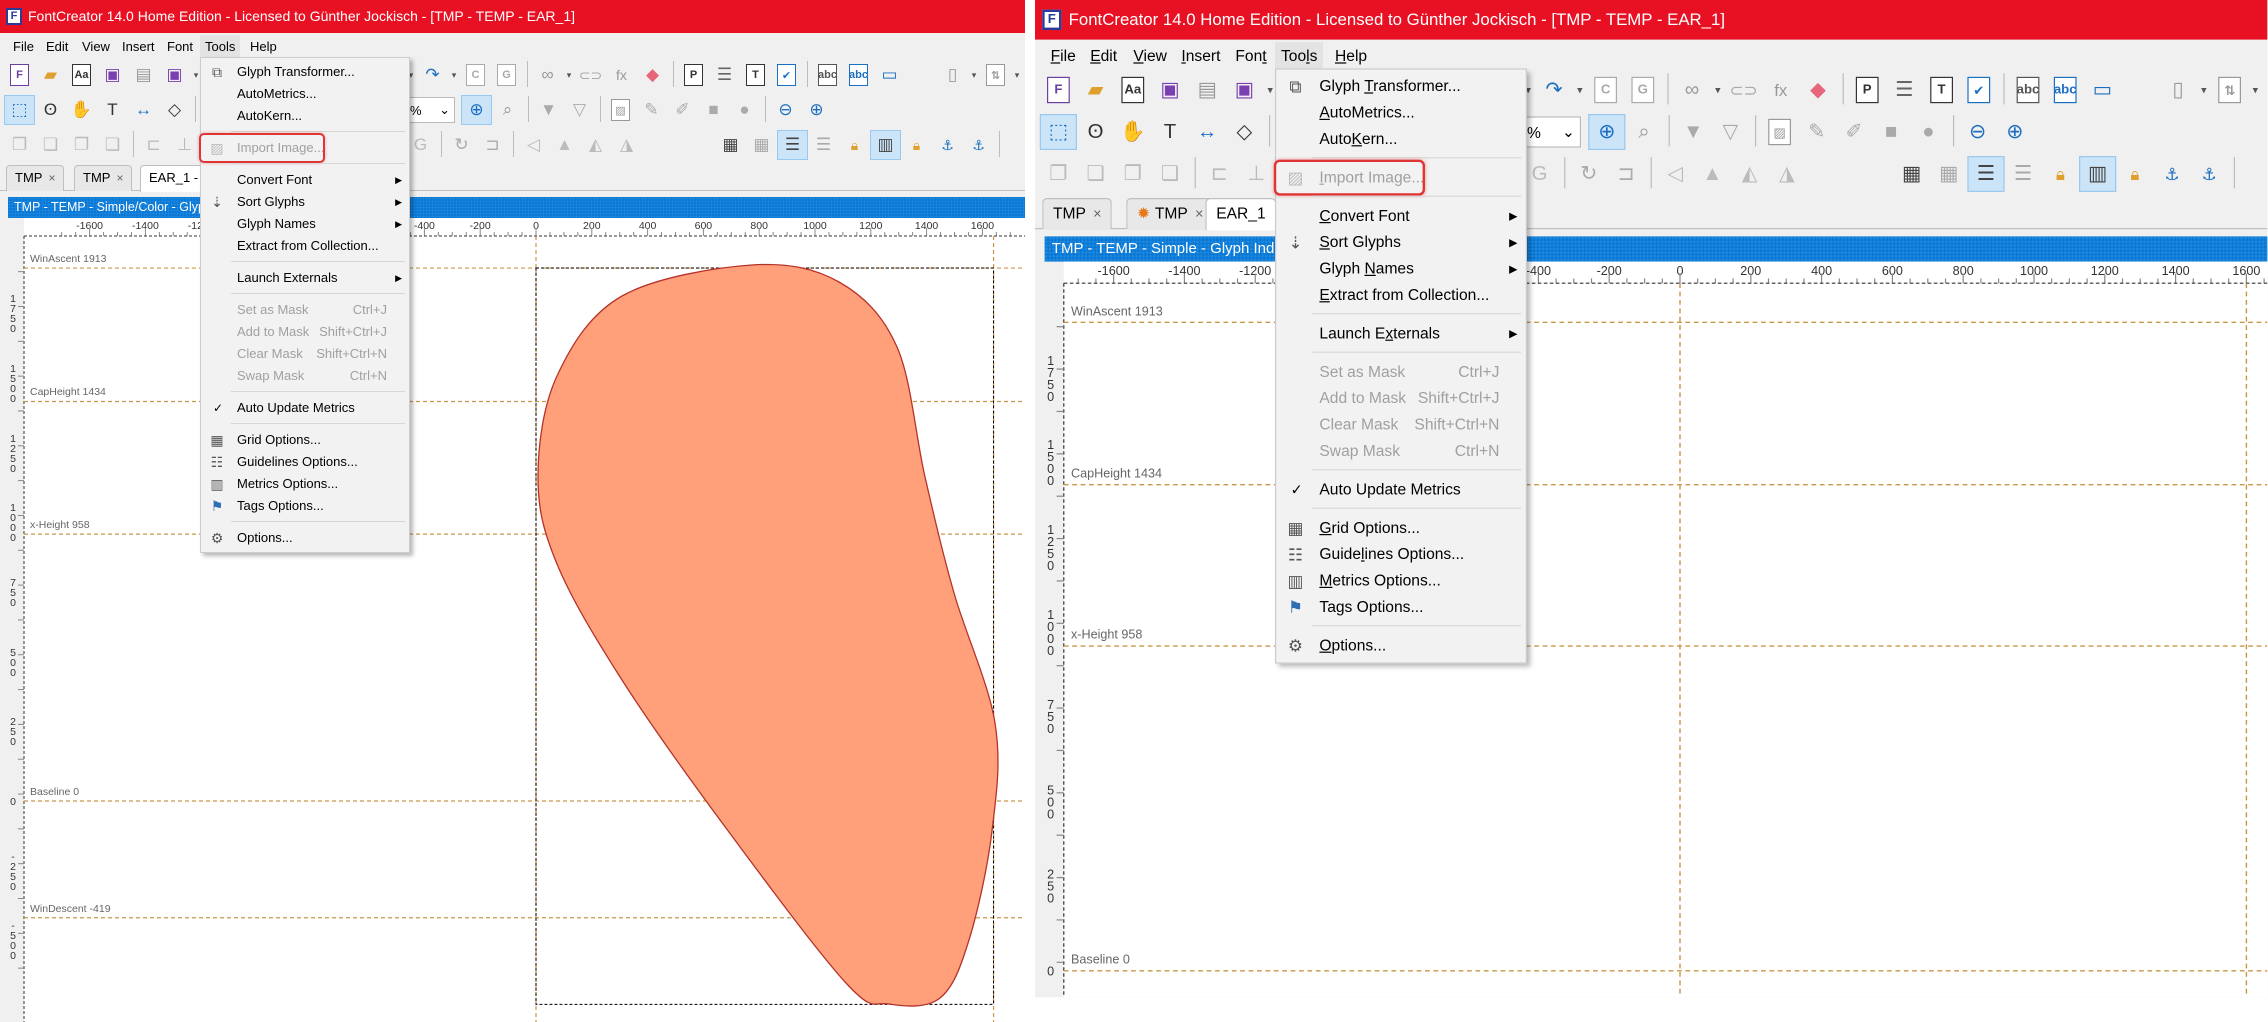  I want to click on save-as-icon: ▣, so click(1244, 90).